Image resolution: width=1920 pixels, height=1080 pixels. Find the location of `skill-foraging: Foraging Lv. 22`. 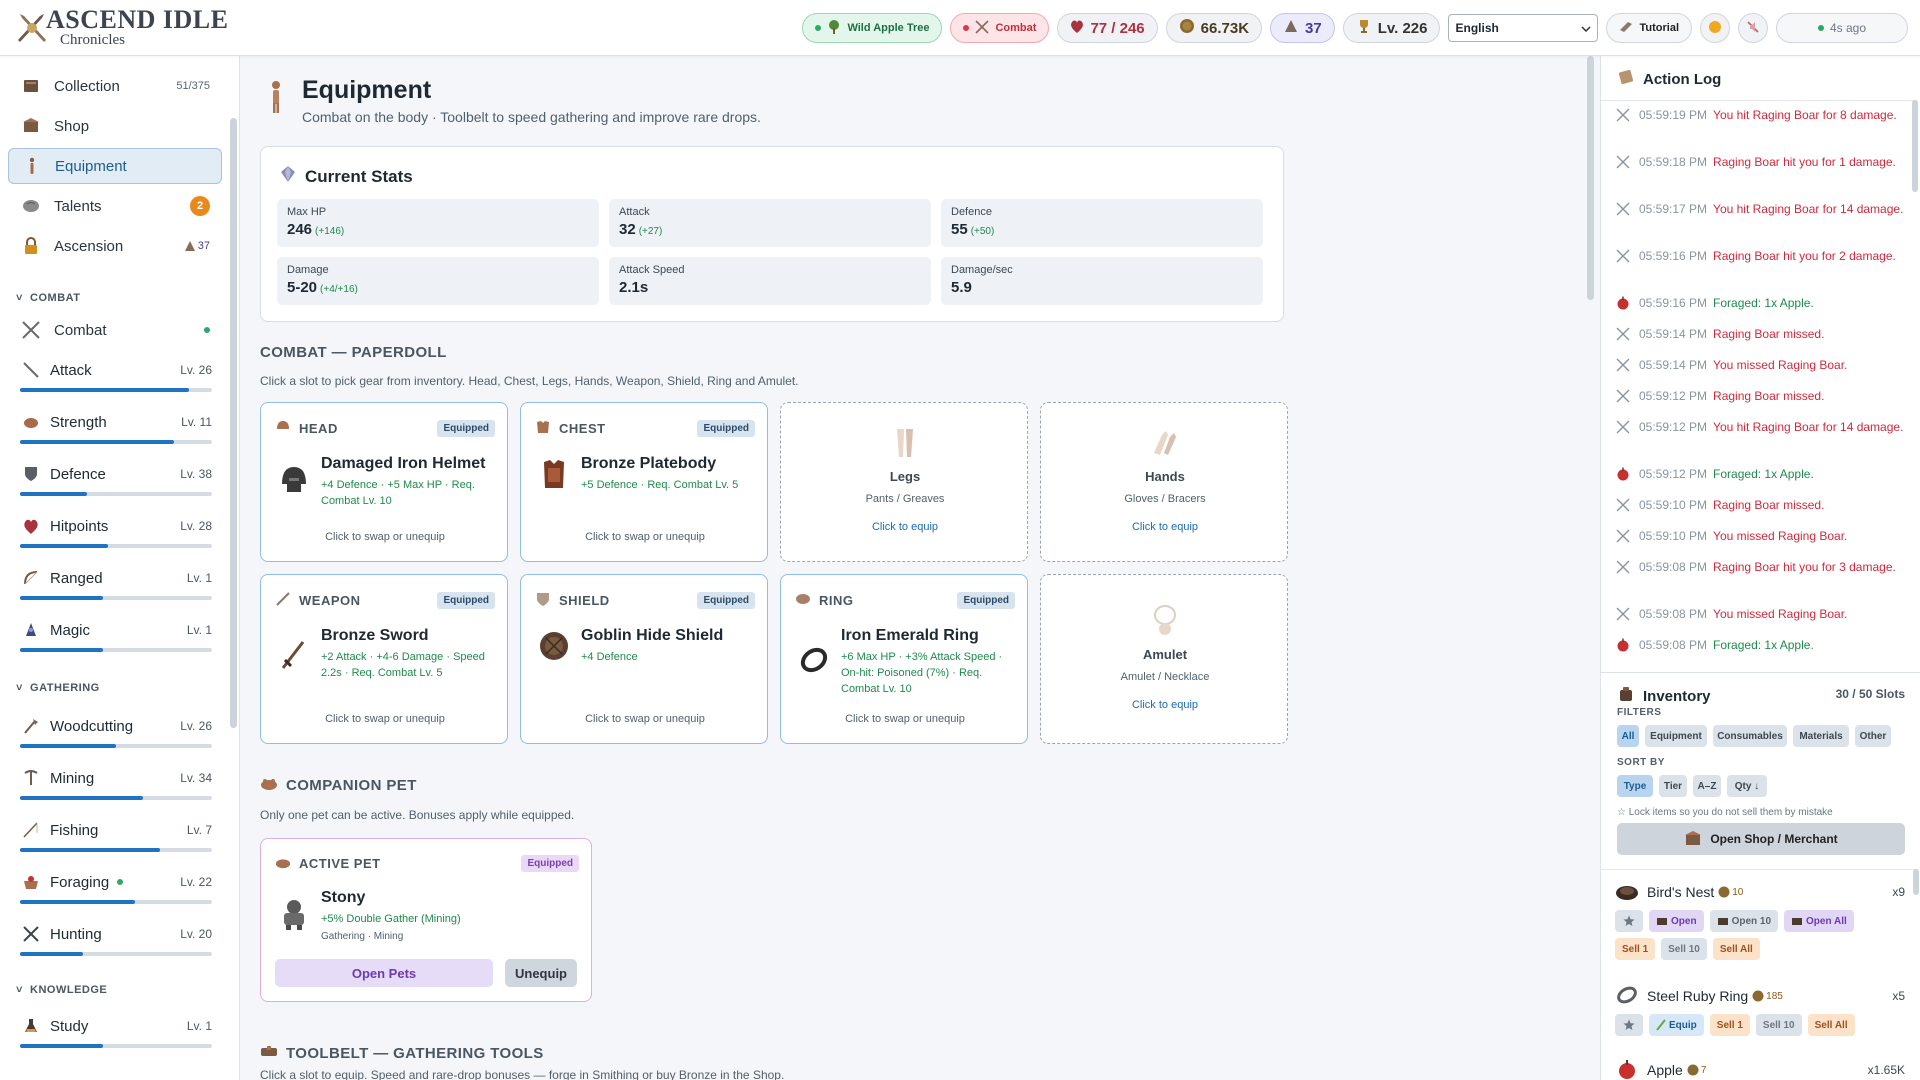

skill-foraging: Foraging Lv. 22 is located at coordinates (116, 887).